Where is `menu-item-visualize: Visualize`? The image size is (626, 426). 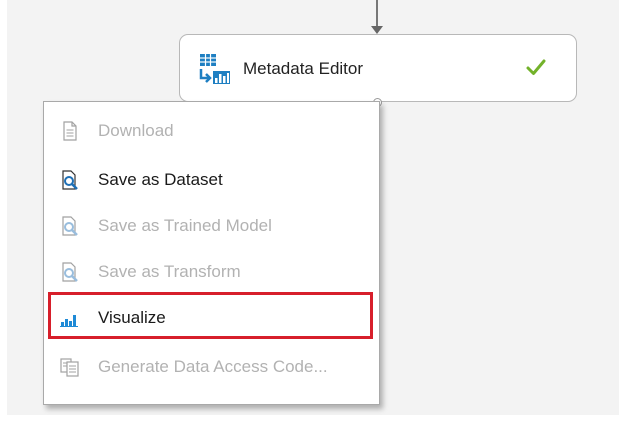
menu-item-visualize: Visualize is located at coordinates (211, 318).